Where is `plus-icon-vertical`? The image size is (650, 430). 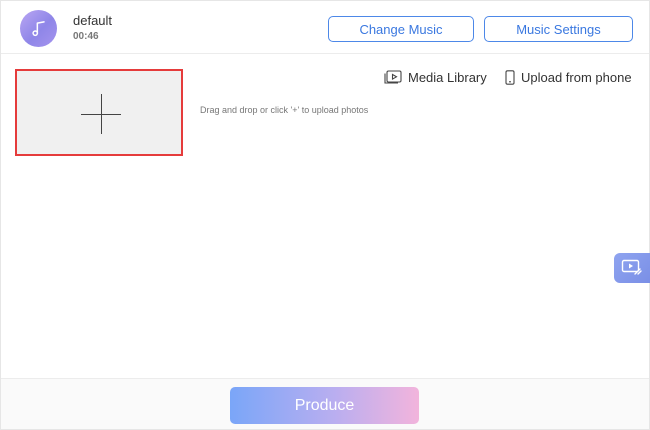 plus-icon-vertical is located at coordinates (101, 114).